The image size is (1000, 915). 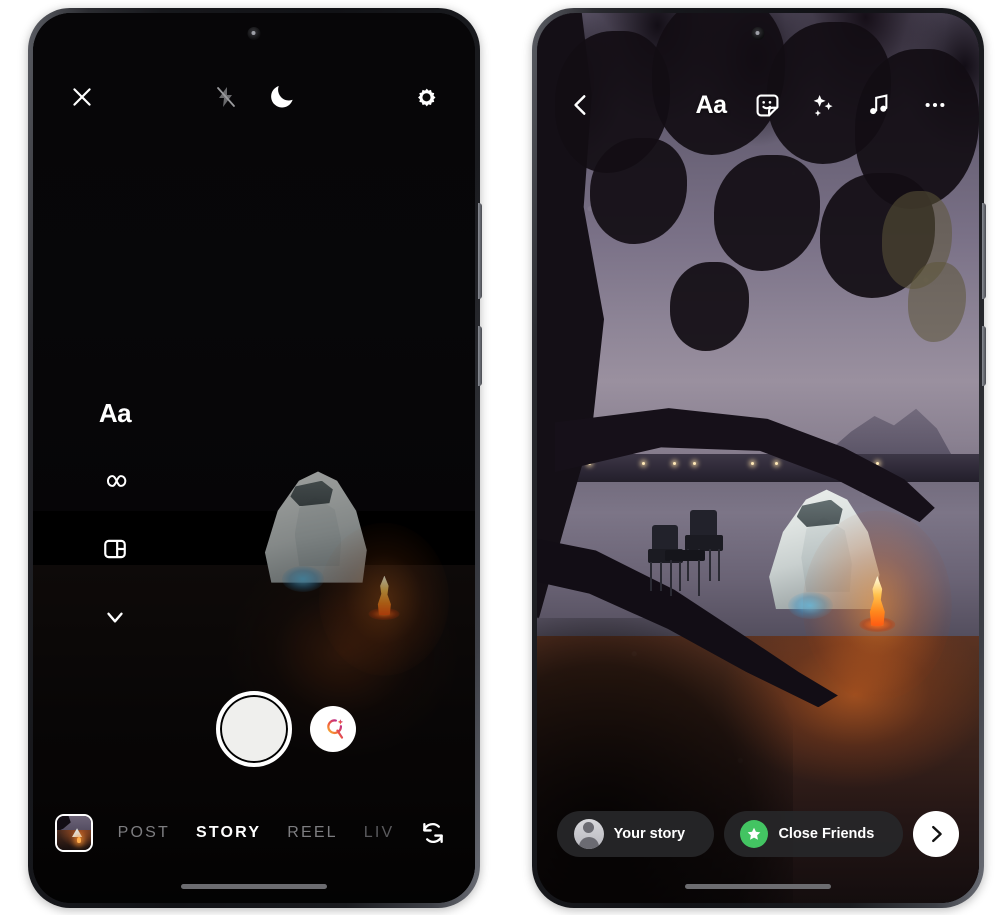 What do you see at coordinates (333, 729) in the screenshot?
I see `effects-lens-button` at bounding box center [333, 729].